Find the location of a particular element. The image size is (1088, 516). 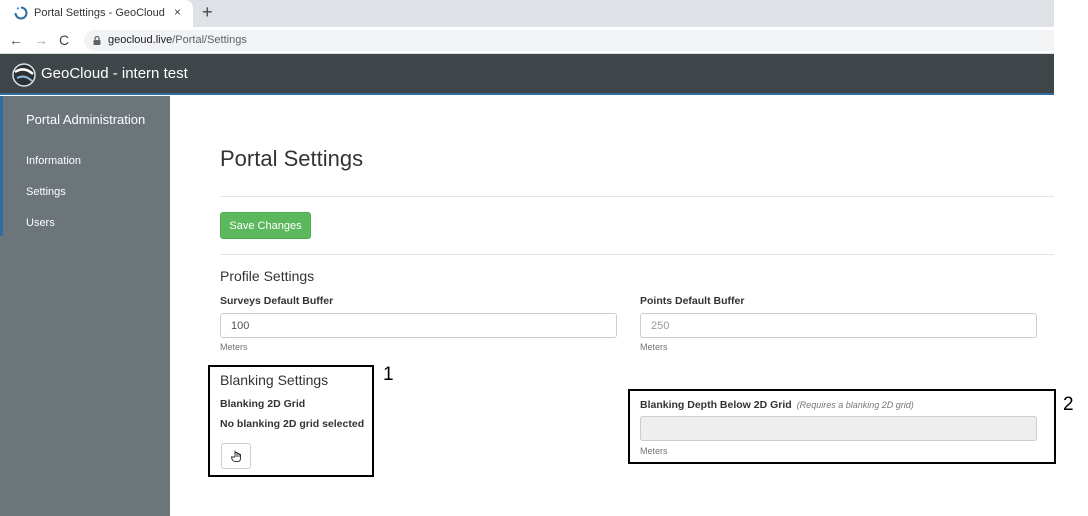

annotation-number-1: 1 is located at coordinates (388, 374).